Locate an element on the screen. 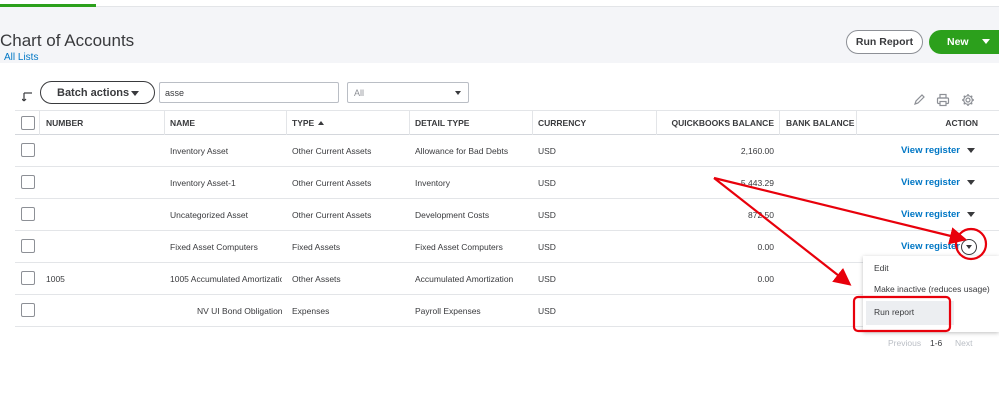 Image resolution: width=999 pixels, height=398 pixels. cell-detail-type: Allowance for Bad Debts is located at coordinates (462, 150).